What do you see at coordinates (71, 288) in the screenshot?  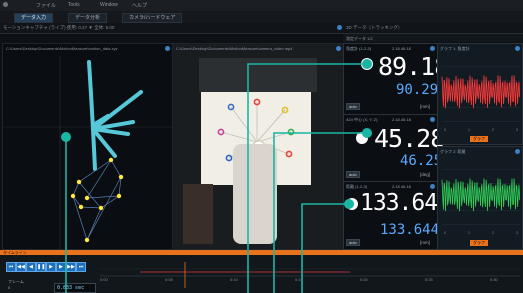 I see `time-value: 0.833 sec` at bounding box center [71, 288].